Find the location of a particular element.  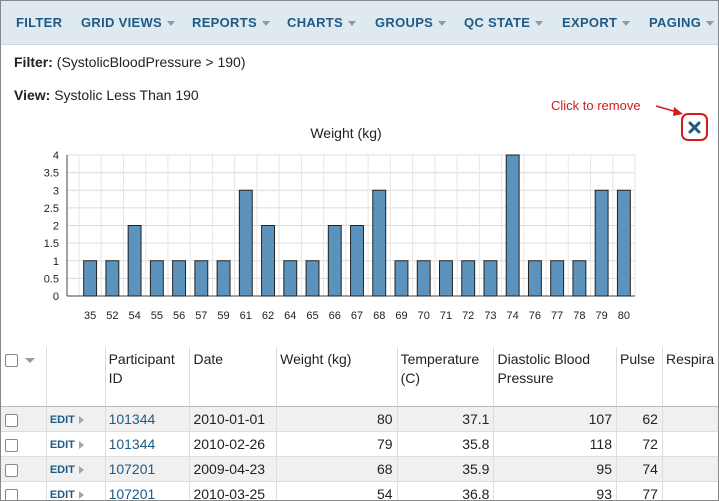

weight-cell: 79 is located at coordinates (337, 444).